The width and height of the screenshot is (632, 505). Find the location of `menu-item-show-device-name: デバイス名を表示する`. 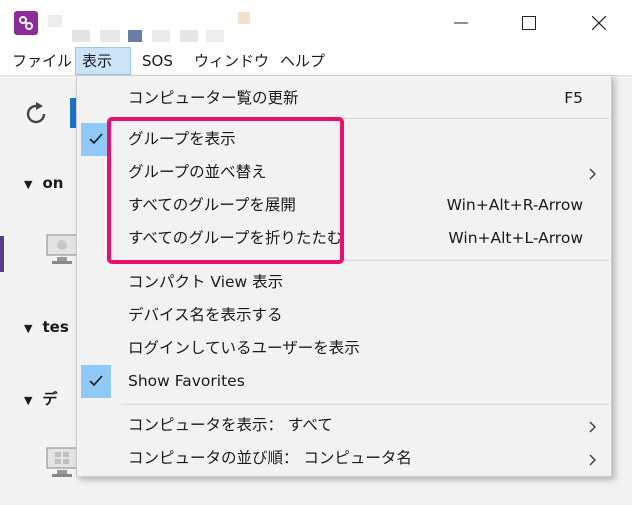

menu-item-show-device-name: デバイス名を表示する is located at coordinates (344, 315).